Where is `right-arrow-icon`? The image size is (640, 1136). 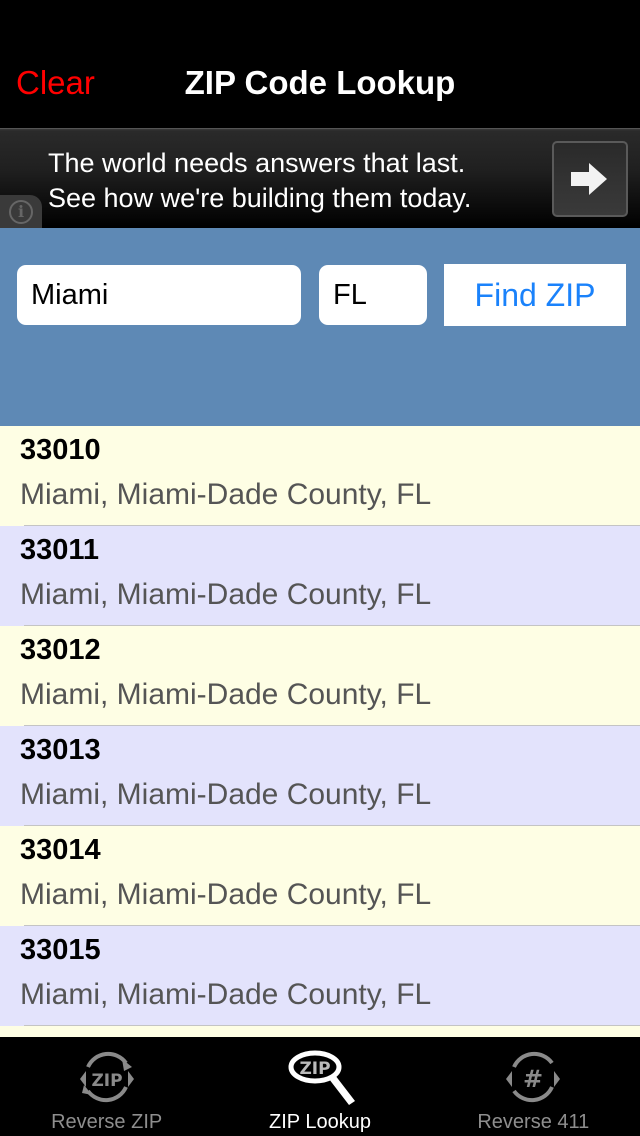
right-arrow-icon is located at coordinates (589, 179).